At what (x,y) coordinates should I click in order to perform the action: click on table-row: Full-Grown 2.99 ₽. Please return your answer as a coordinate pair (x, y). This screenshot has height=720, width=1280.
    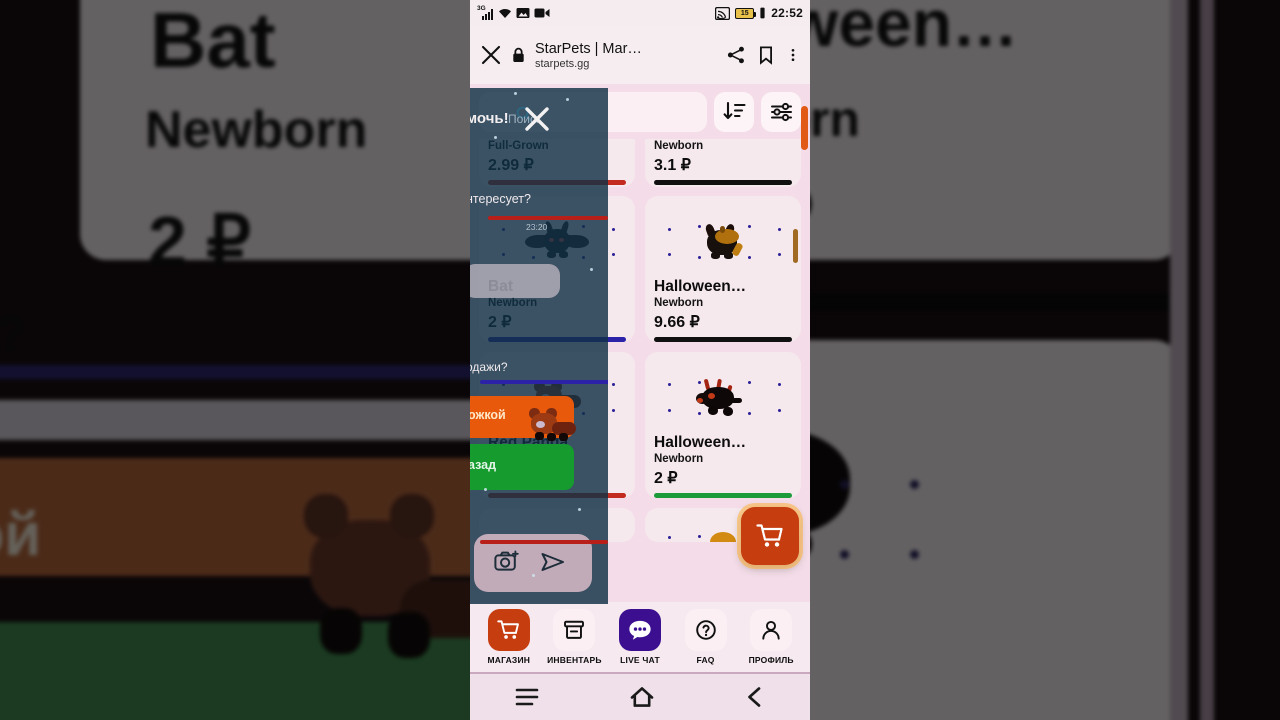
    Looking at the image, I should click on (557, 163).